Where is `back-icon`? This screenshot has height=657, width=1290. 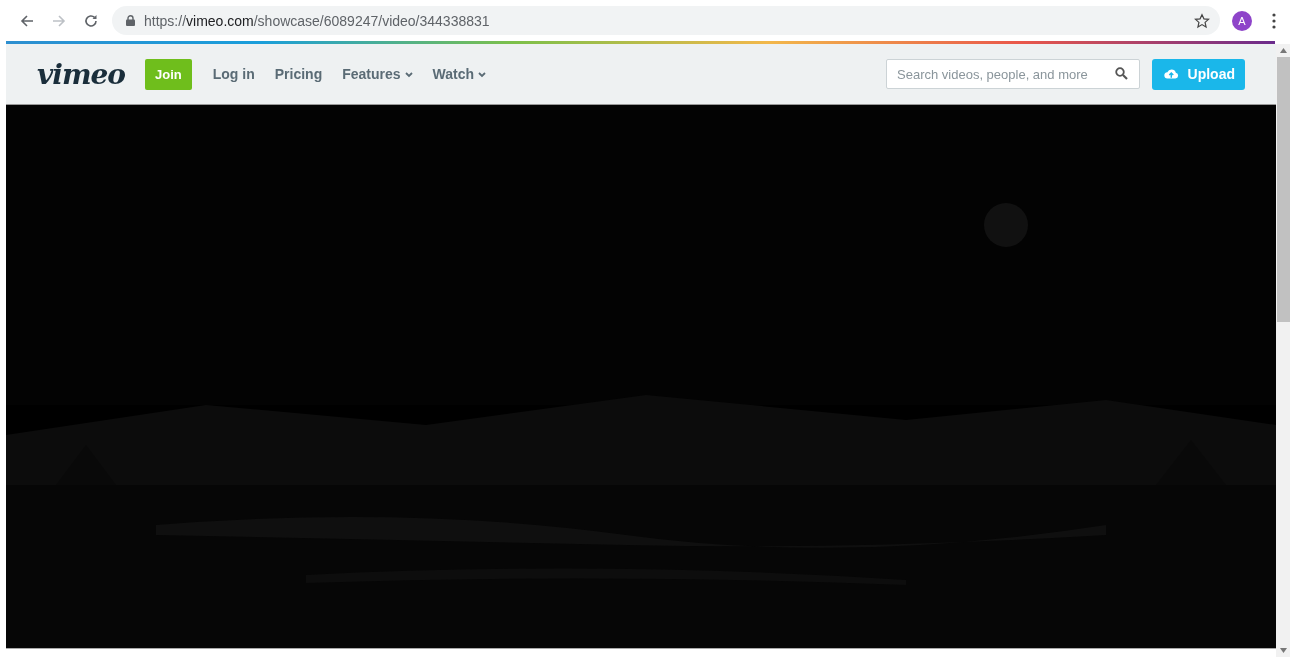 back-icon is located at coordinates (27, 20).